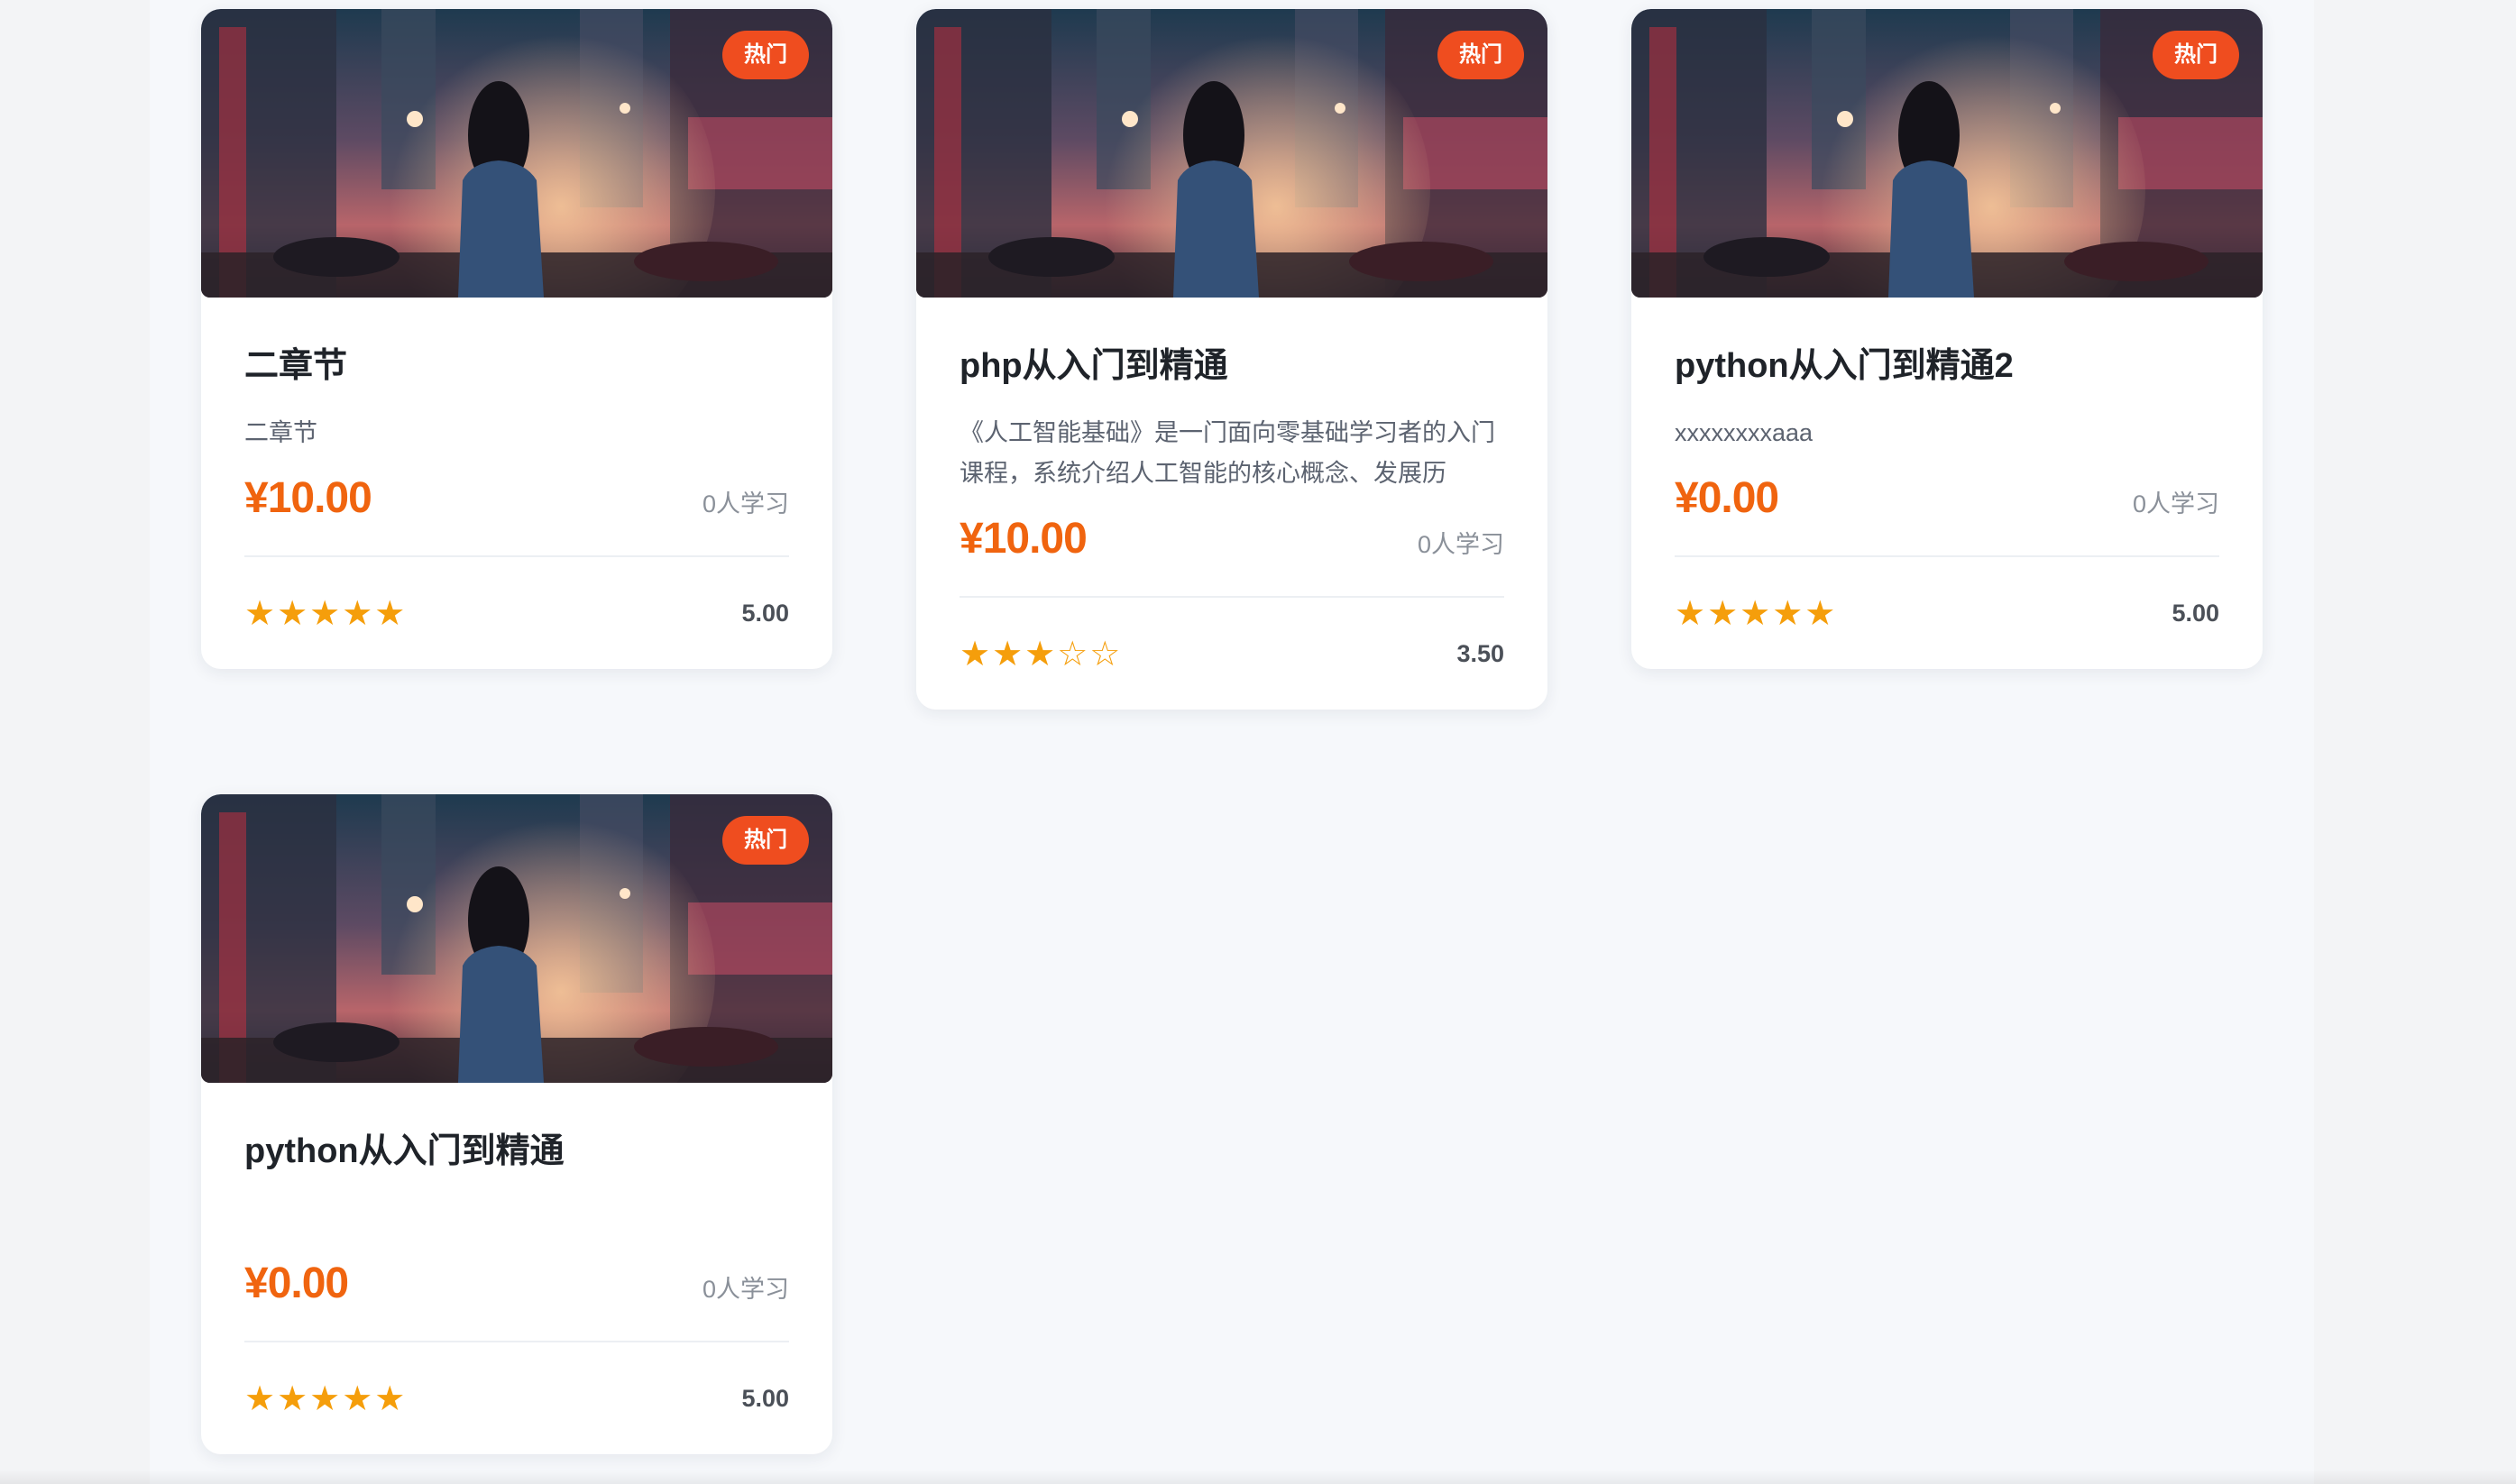 The height and width of the screenshot is (1484, 2516). What do you see at coordinates (516, 1151) in the screenshot?
I see `course-title: python从入门到精通` at bounding box center [516, 1151].